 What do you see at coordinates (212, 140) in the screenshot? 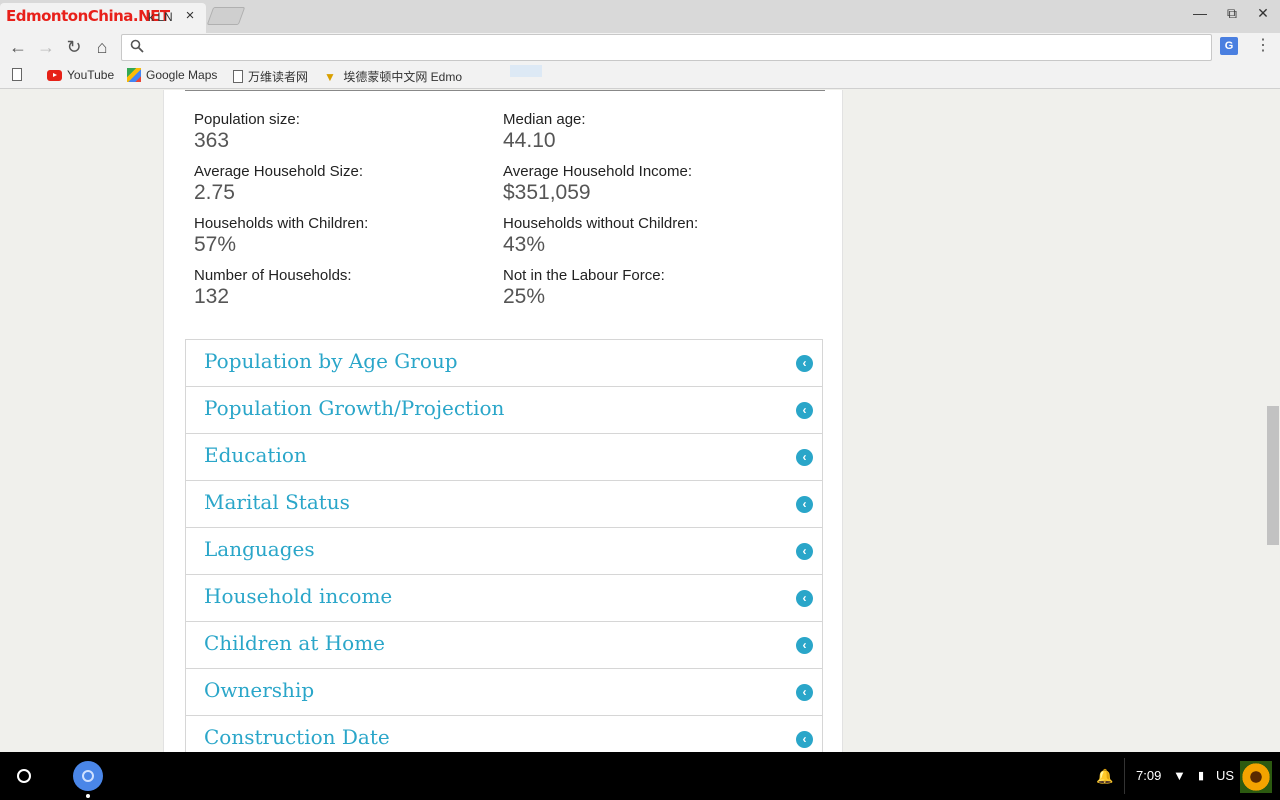
I see `stat-value: 363` at bounding box center [212, 140].